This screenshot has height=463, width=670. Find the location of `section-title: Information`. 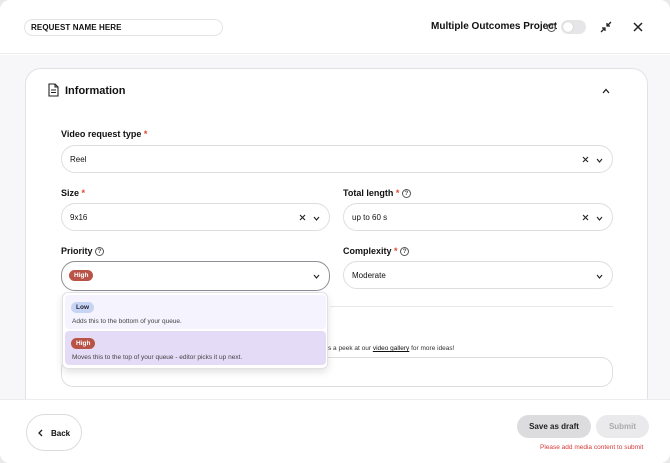

section-title: Information is located at coordinates (95, 91).